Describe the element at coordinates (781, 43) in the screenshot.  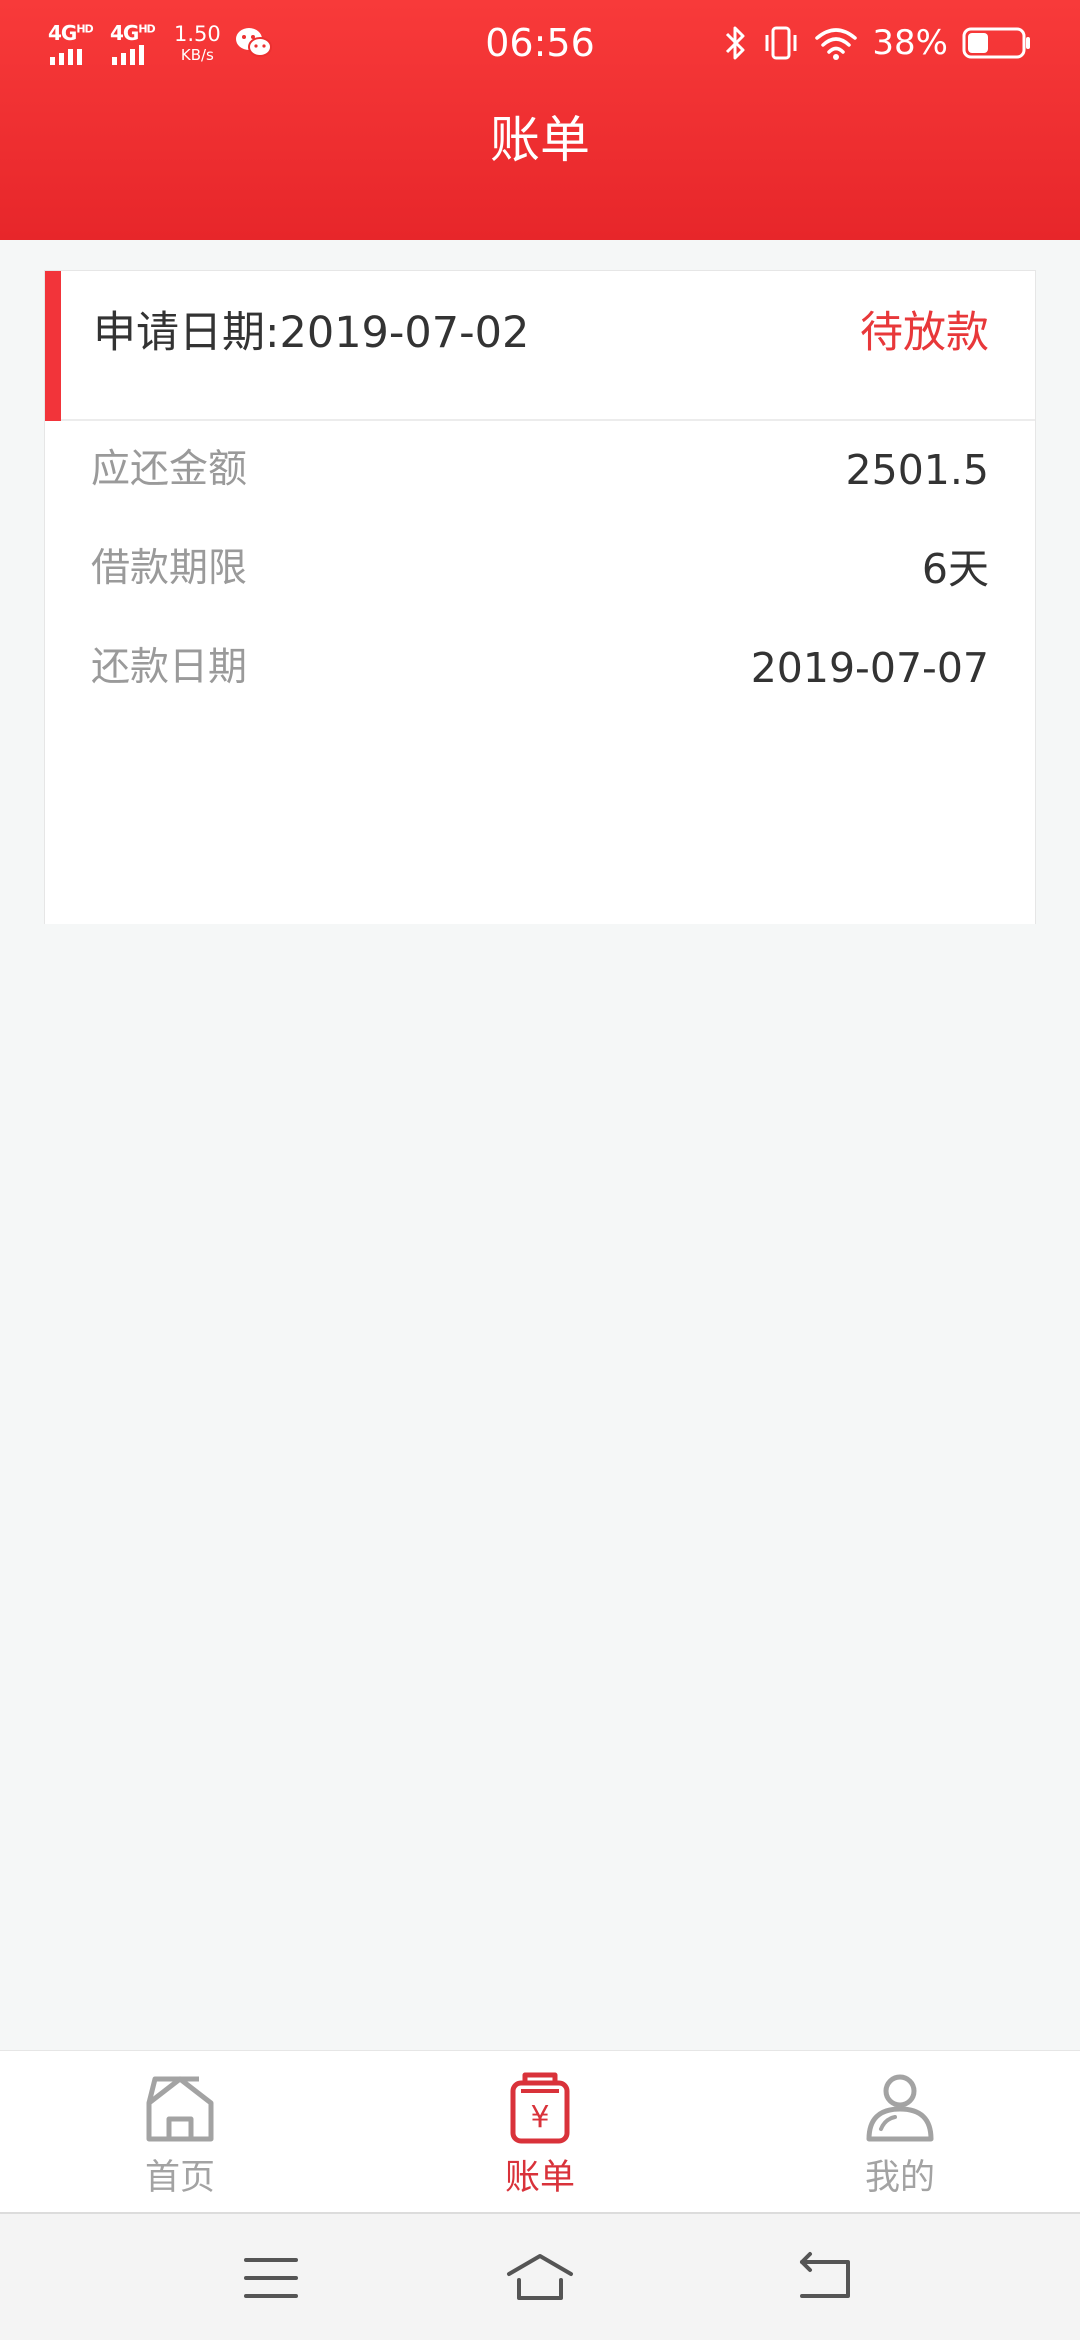
I see `vibrate-icon` at that location.